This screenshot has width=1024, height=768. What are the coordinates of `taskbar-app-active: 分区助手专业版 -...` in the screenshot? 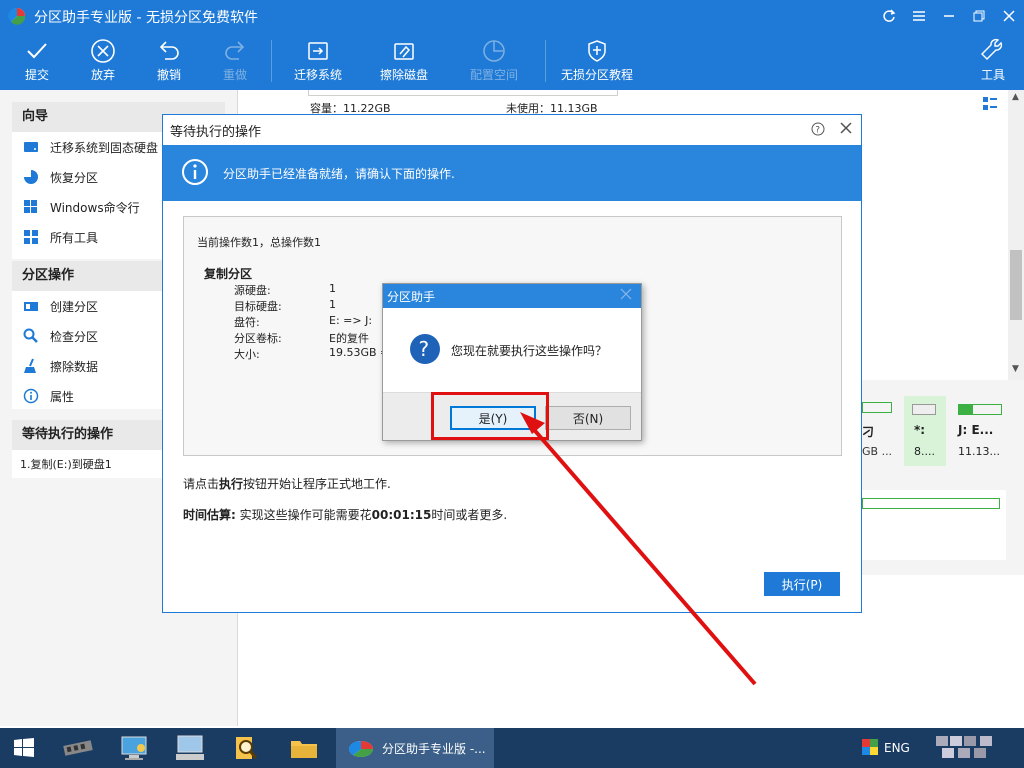 It's located at (415, 748).